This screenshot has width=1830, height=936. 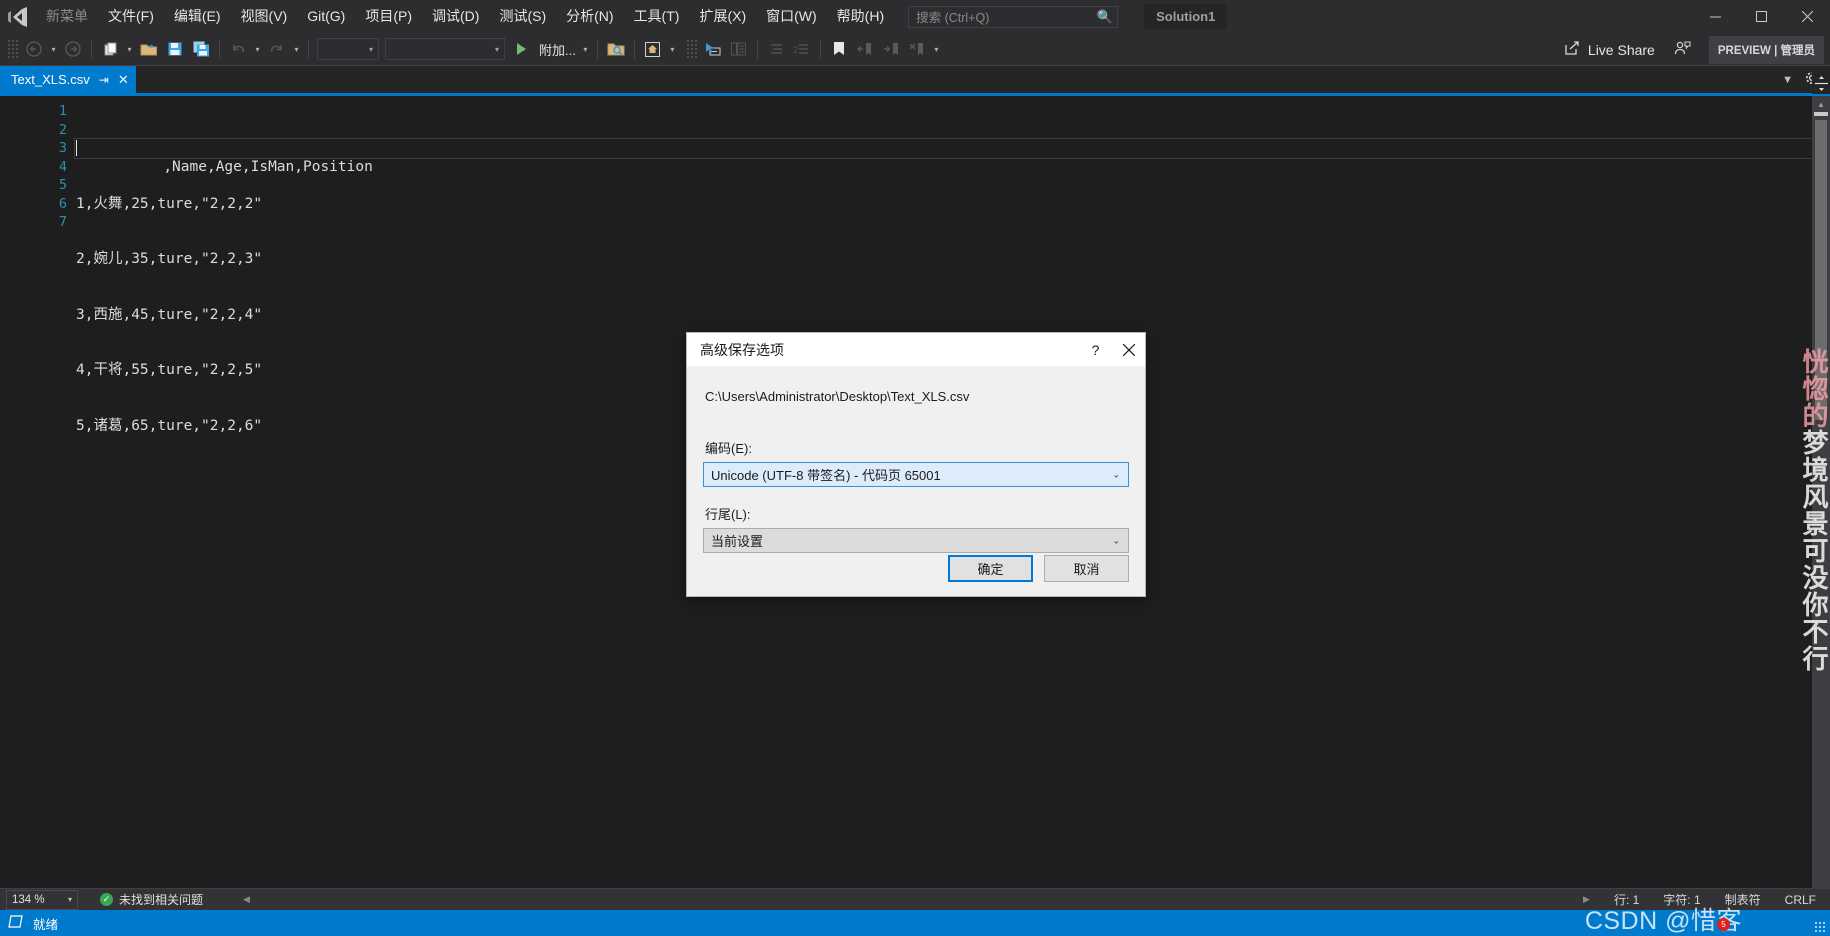 I want to click on help-button: ?, so click(x=1095, y=349).